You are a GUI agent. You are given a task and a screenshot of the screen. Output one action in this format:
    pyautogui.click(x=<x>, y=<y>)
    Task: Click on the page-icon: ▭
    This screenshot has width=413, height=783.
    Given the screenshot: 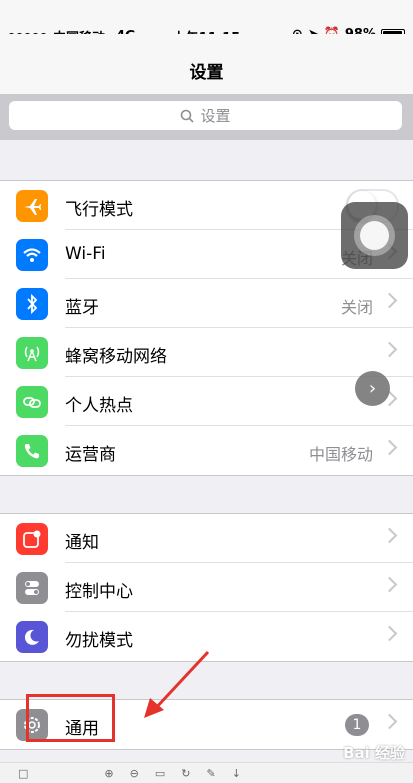 What is the action you would take?
    pyautogui.click(x=160, y=773)
    